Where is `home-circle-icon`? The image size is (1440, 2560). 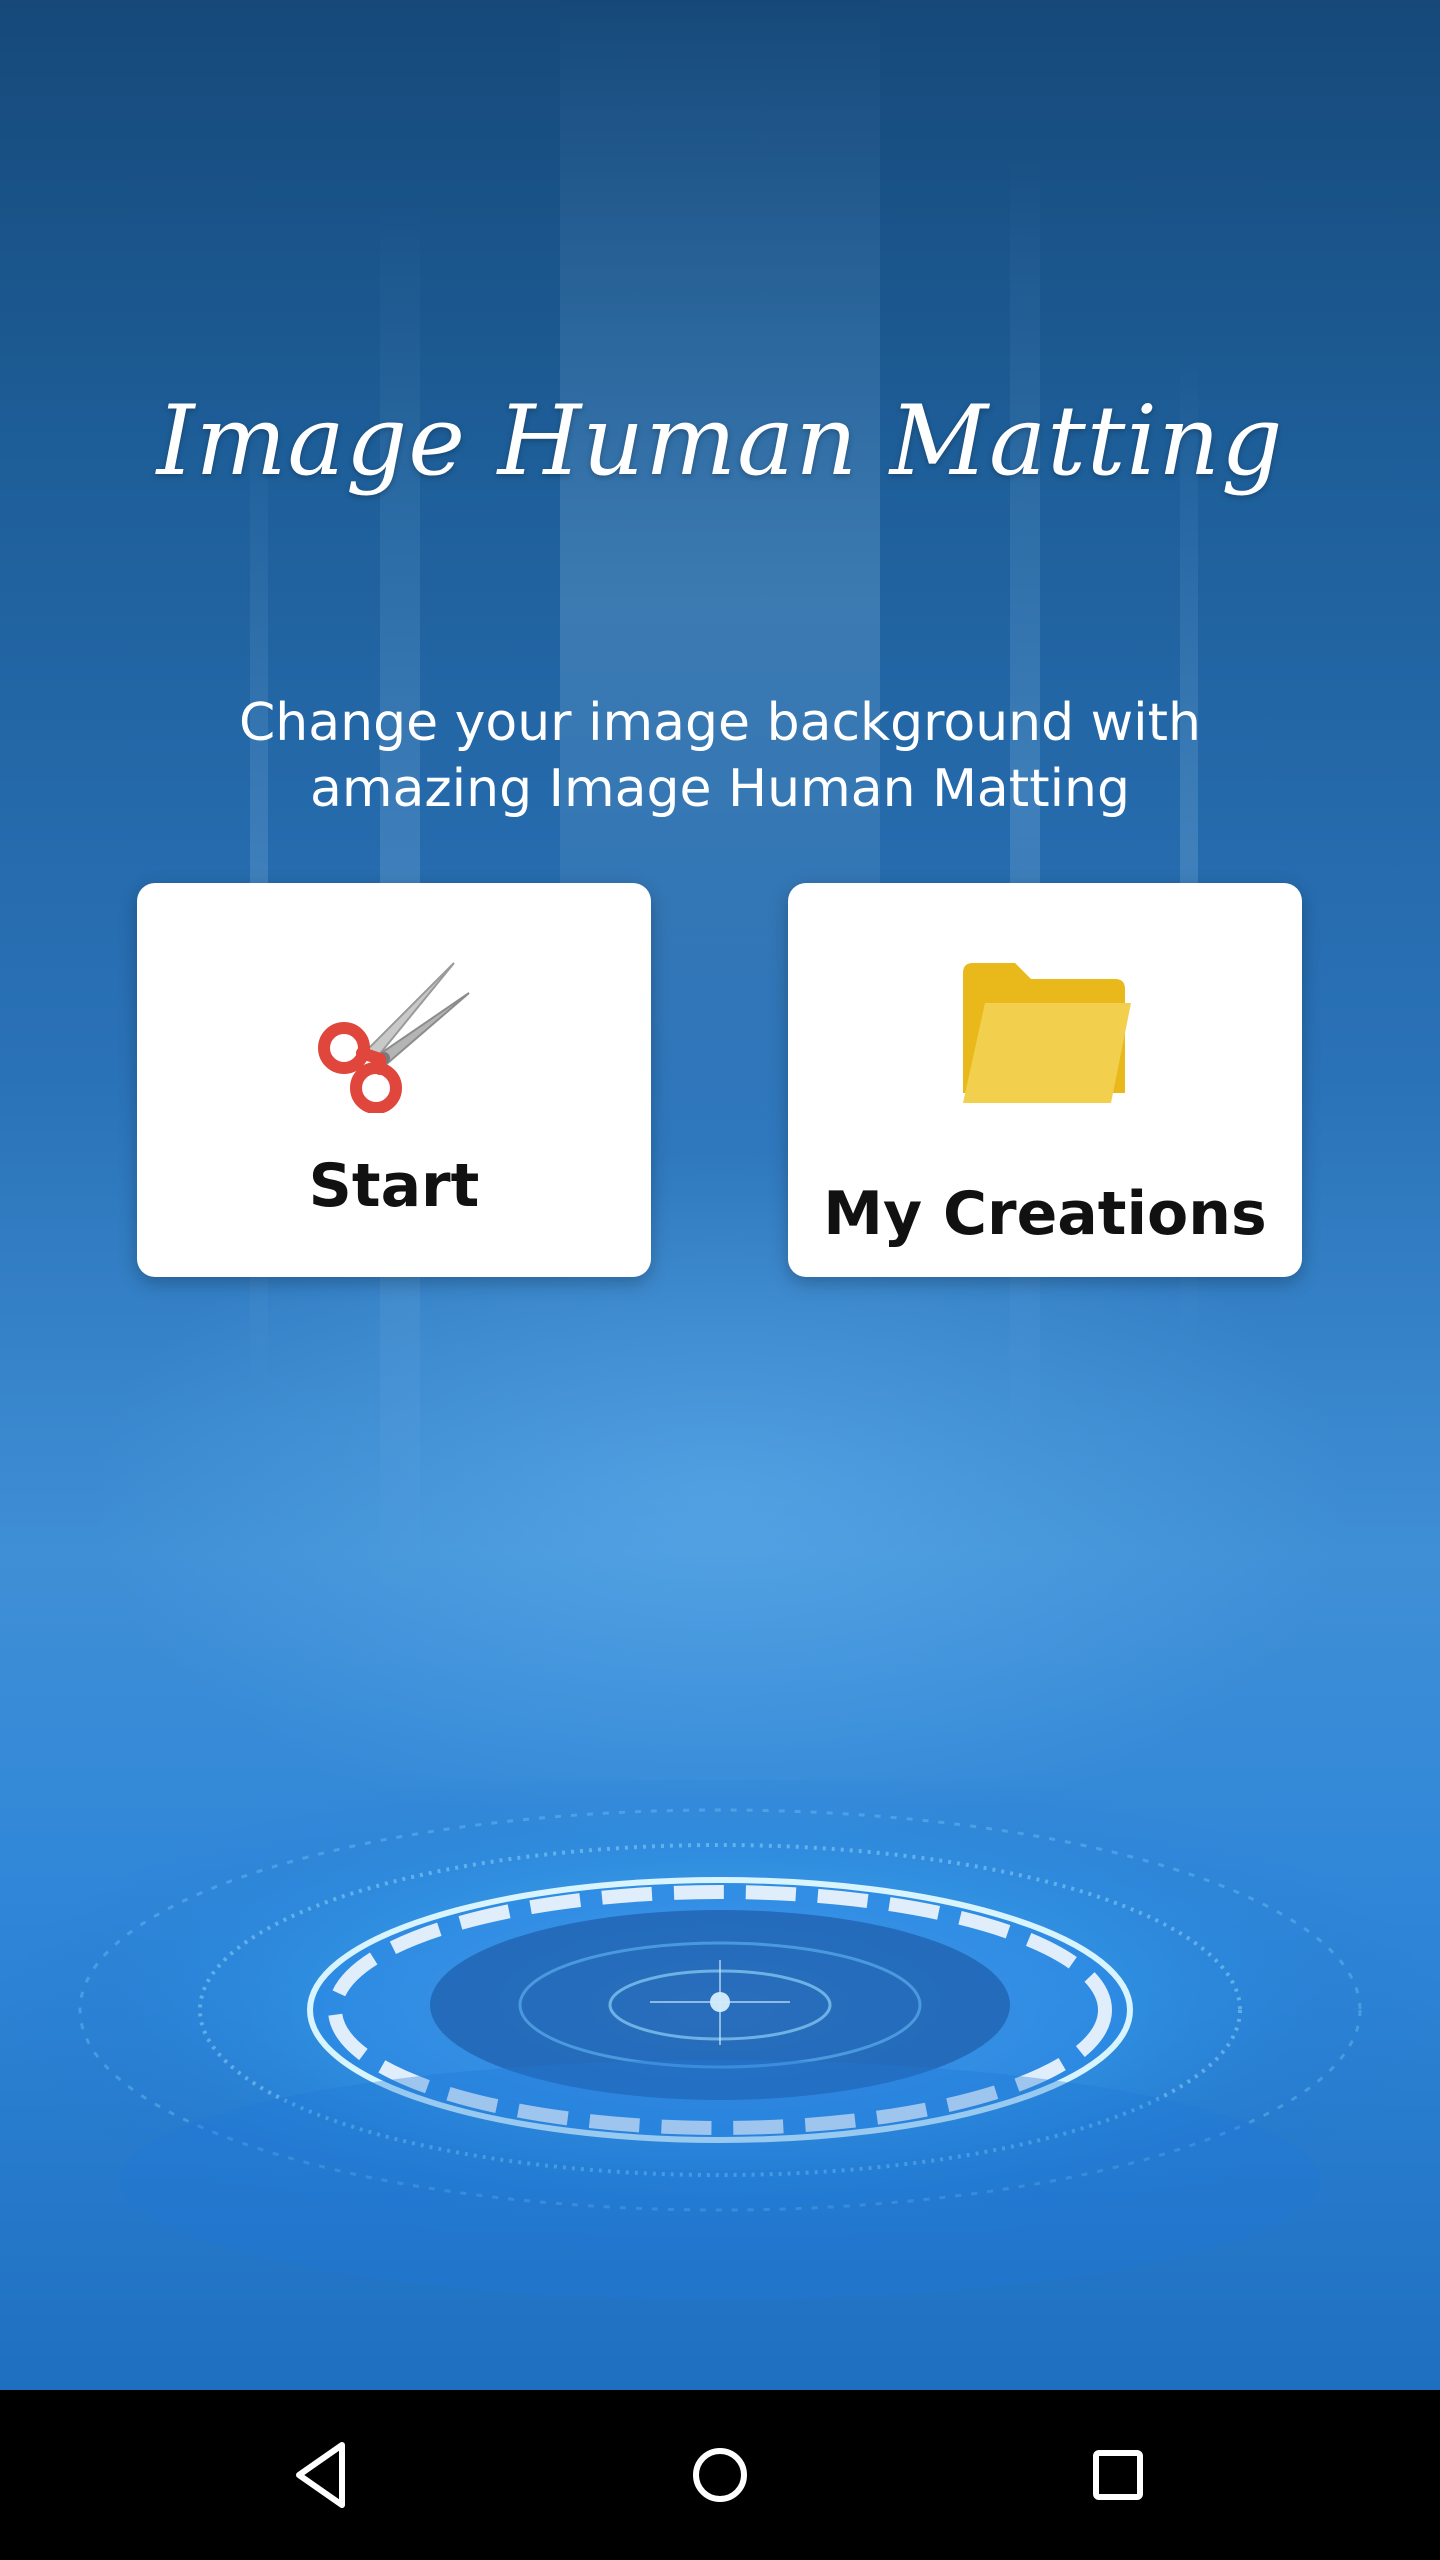
home-circle-icon is located at coordinates (720, 2475).